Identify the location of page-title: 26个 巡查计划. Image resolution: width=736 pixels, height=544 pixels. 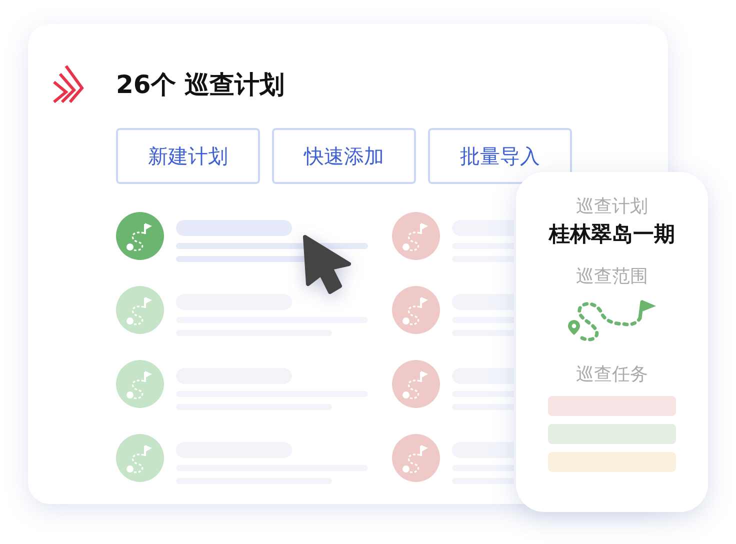
(200, 84).